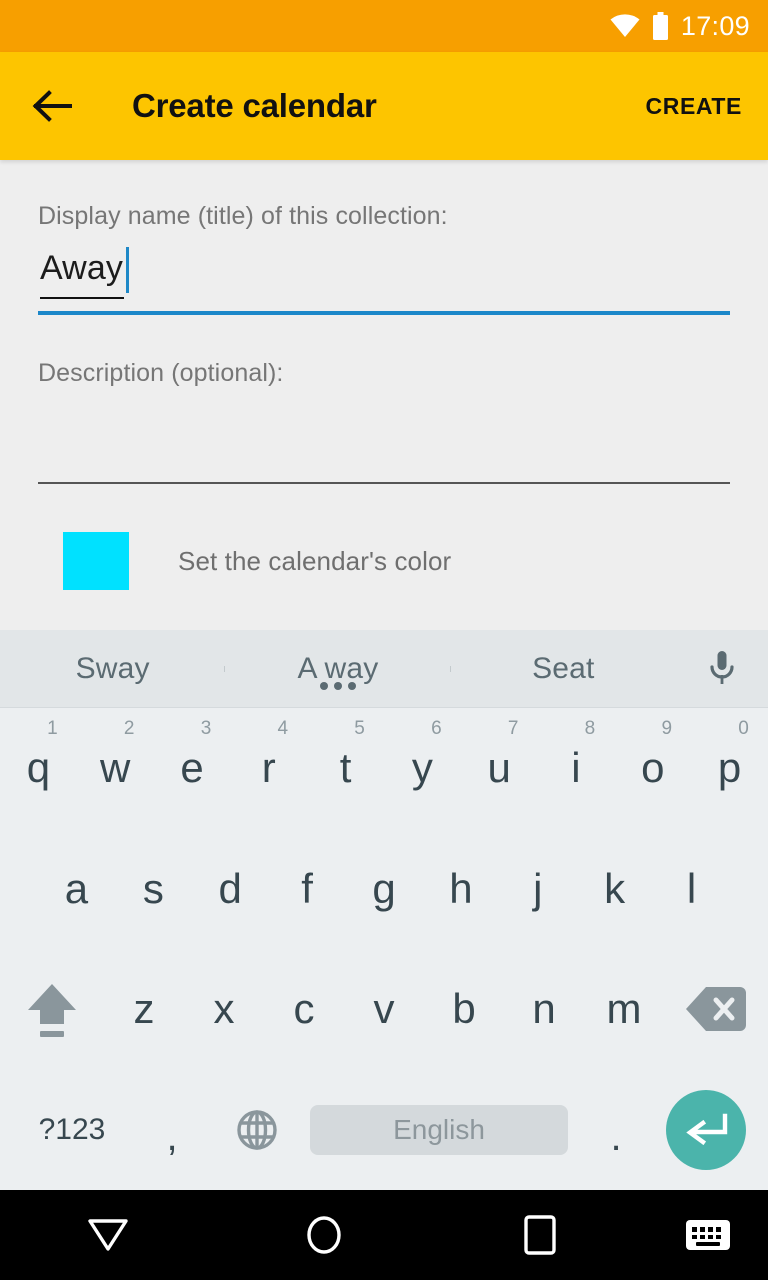 This screenshot has width=768, height=1280. I want to click on key-label: n, so click(544, 1009).